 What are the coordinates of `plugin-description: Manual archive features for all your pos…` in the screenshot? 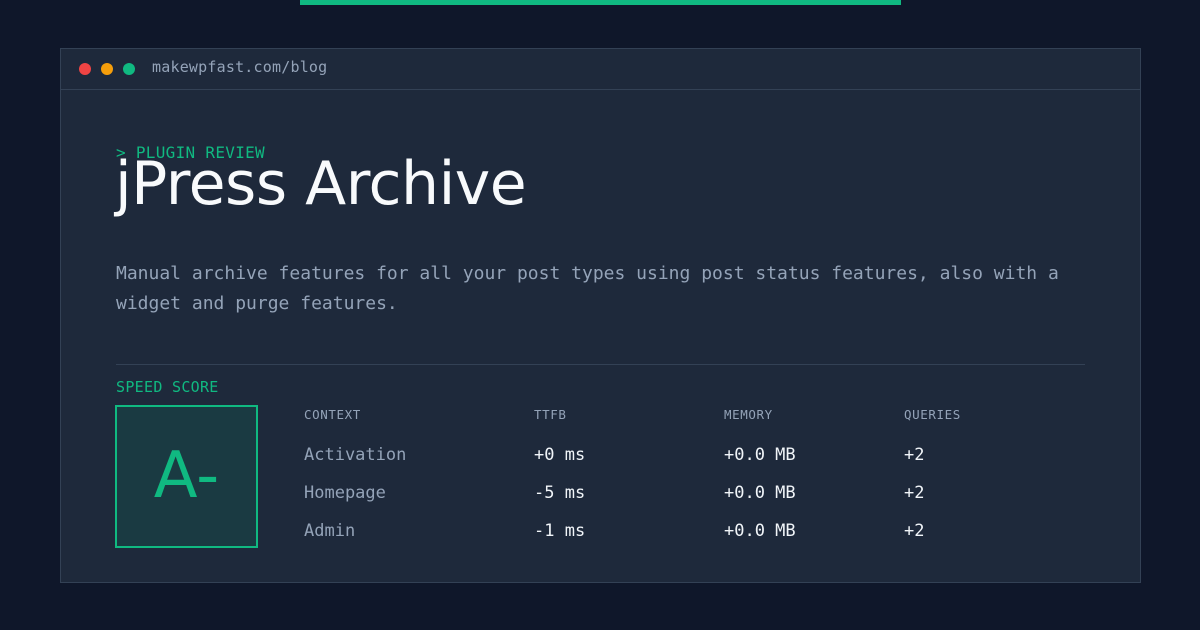 It's located at (587, 288).